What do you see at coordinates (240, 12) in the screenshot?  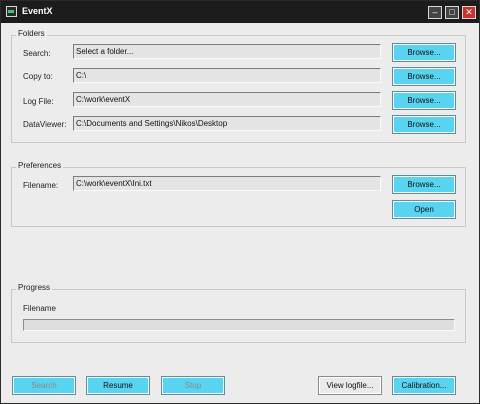 I see `title-bar: EventX – □ ✕` at bounding box center [240, 12].